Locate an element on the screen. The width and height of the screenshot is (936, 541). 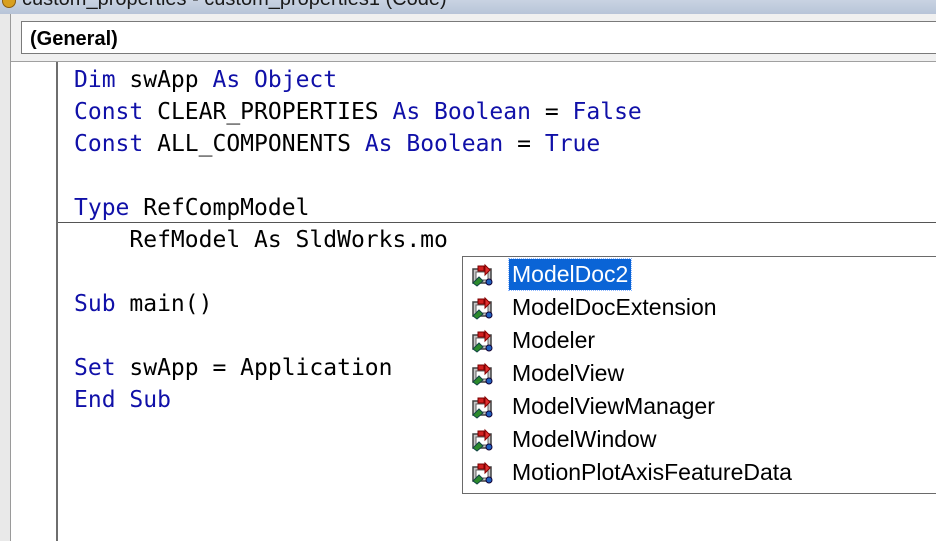
code-keyword: True is located at coordinates (572, 144).